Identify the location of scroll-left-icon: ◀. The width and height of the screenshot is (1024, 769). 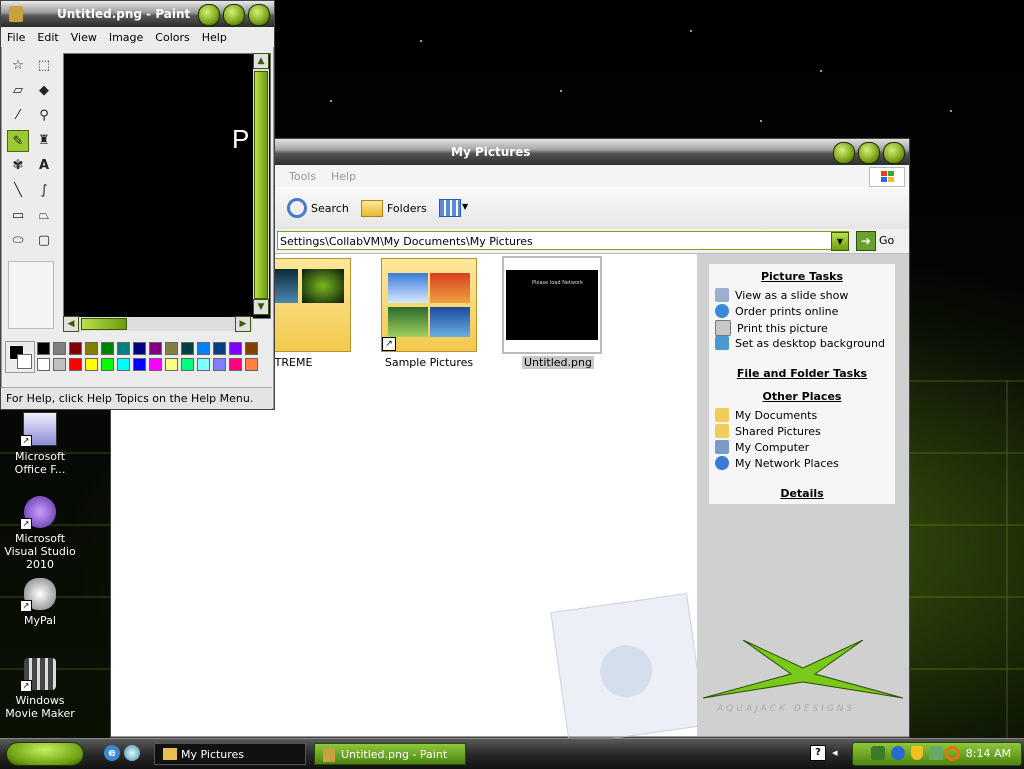
(71, 324).